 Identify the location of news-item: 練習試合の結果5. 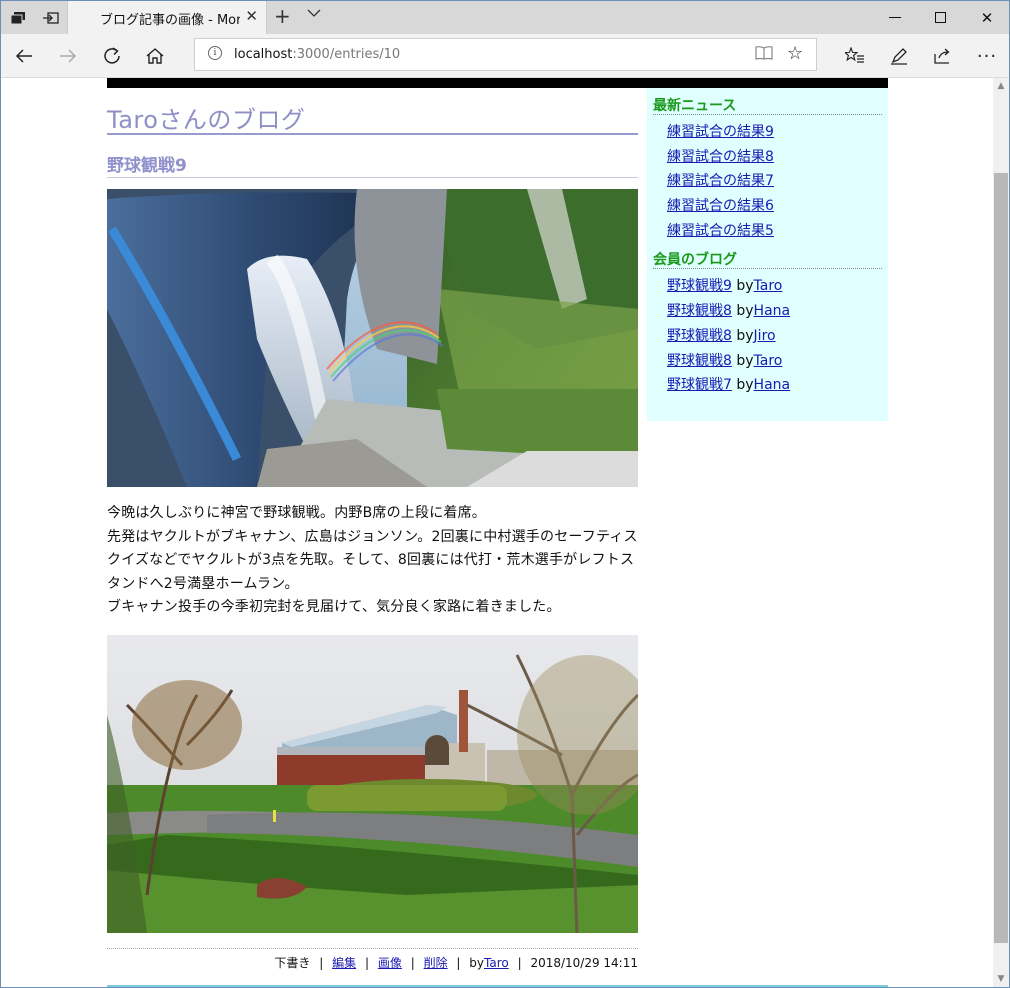
(774, 231).